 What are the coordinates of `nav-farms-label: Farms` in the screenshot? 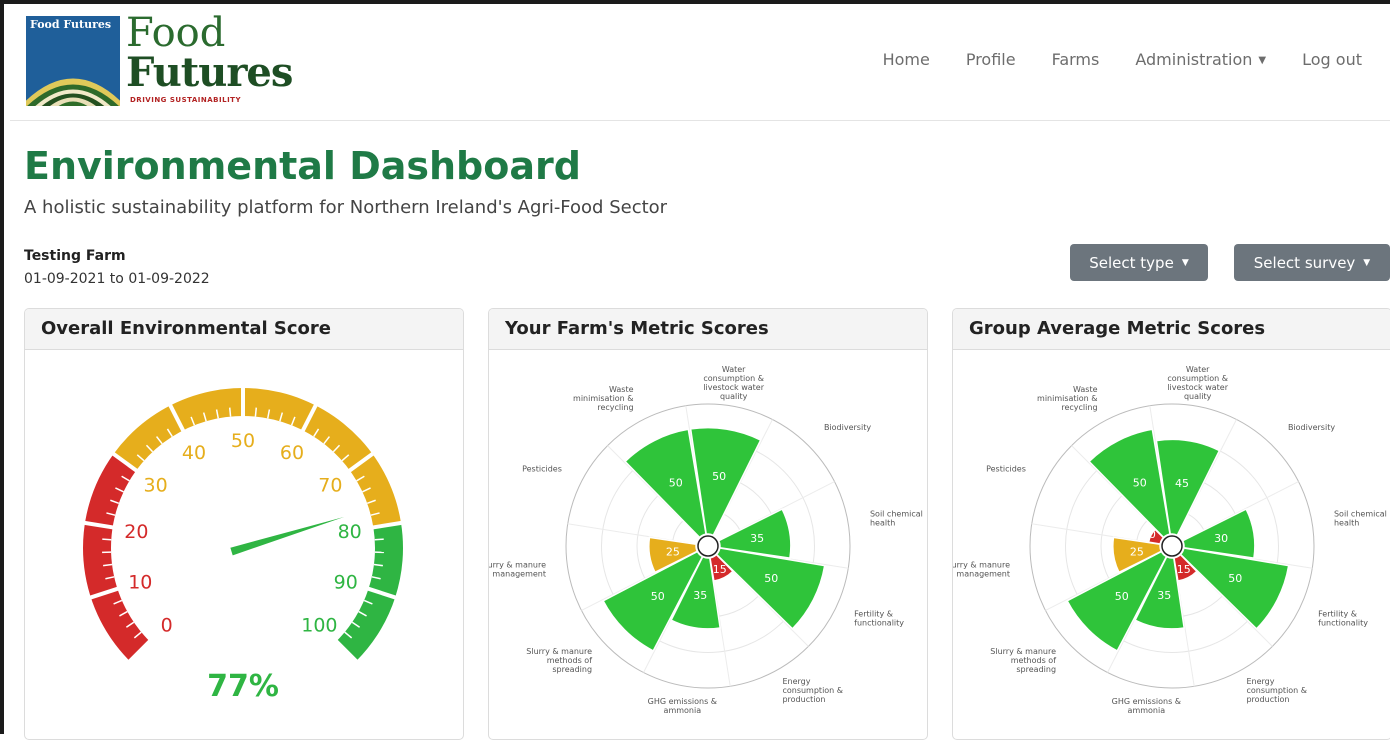 It's located at (1076, 59).